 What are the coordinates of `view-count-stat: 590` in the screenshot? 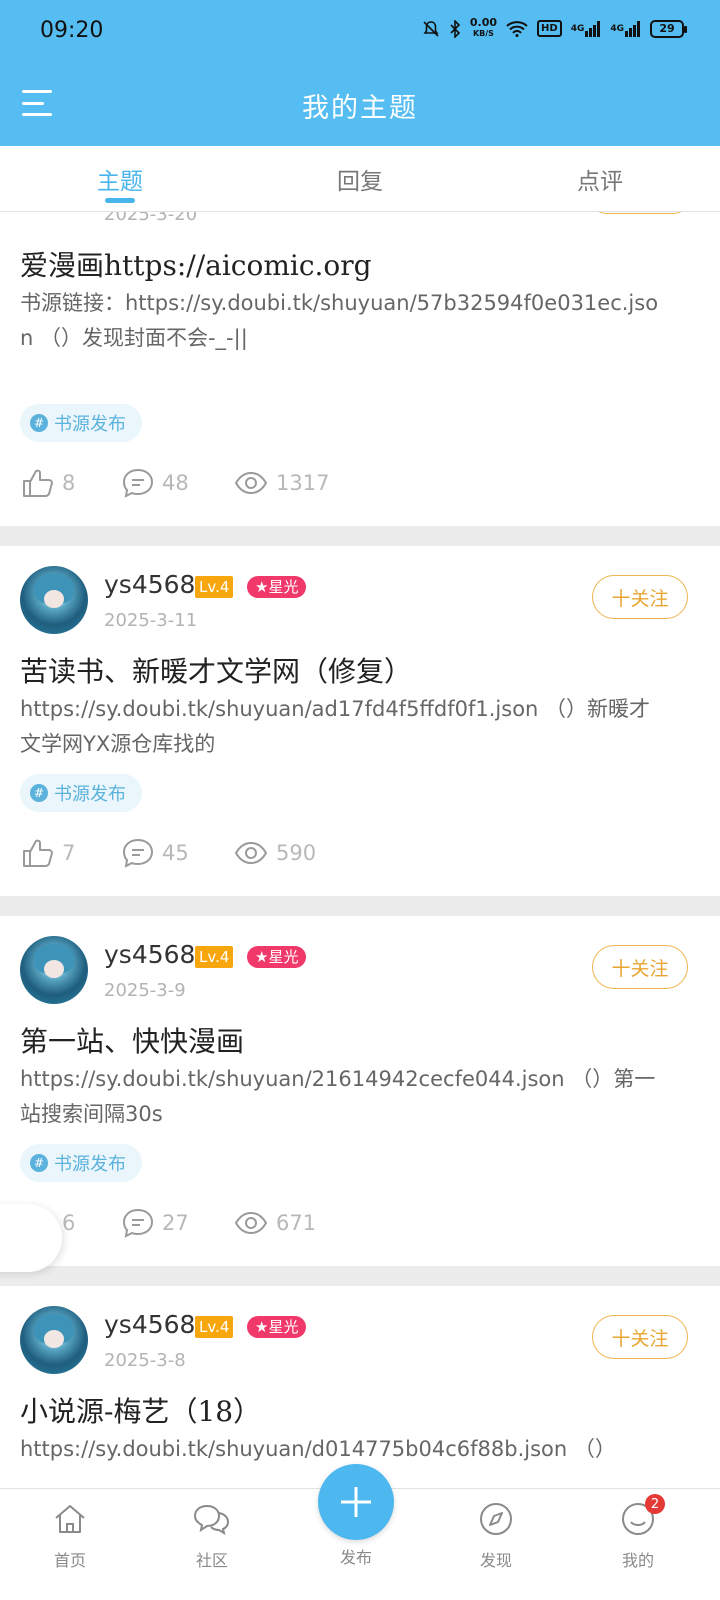 It's located at (275, 853).